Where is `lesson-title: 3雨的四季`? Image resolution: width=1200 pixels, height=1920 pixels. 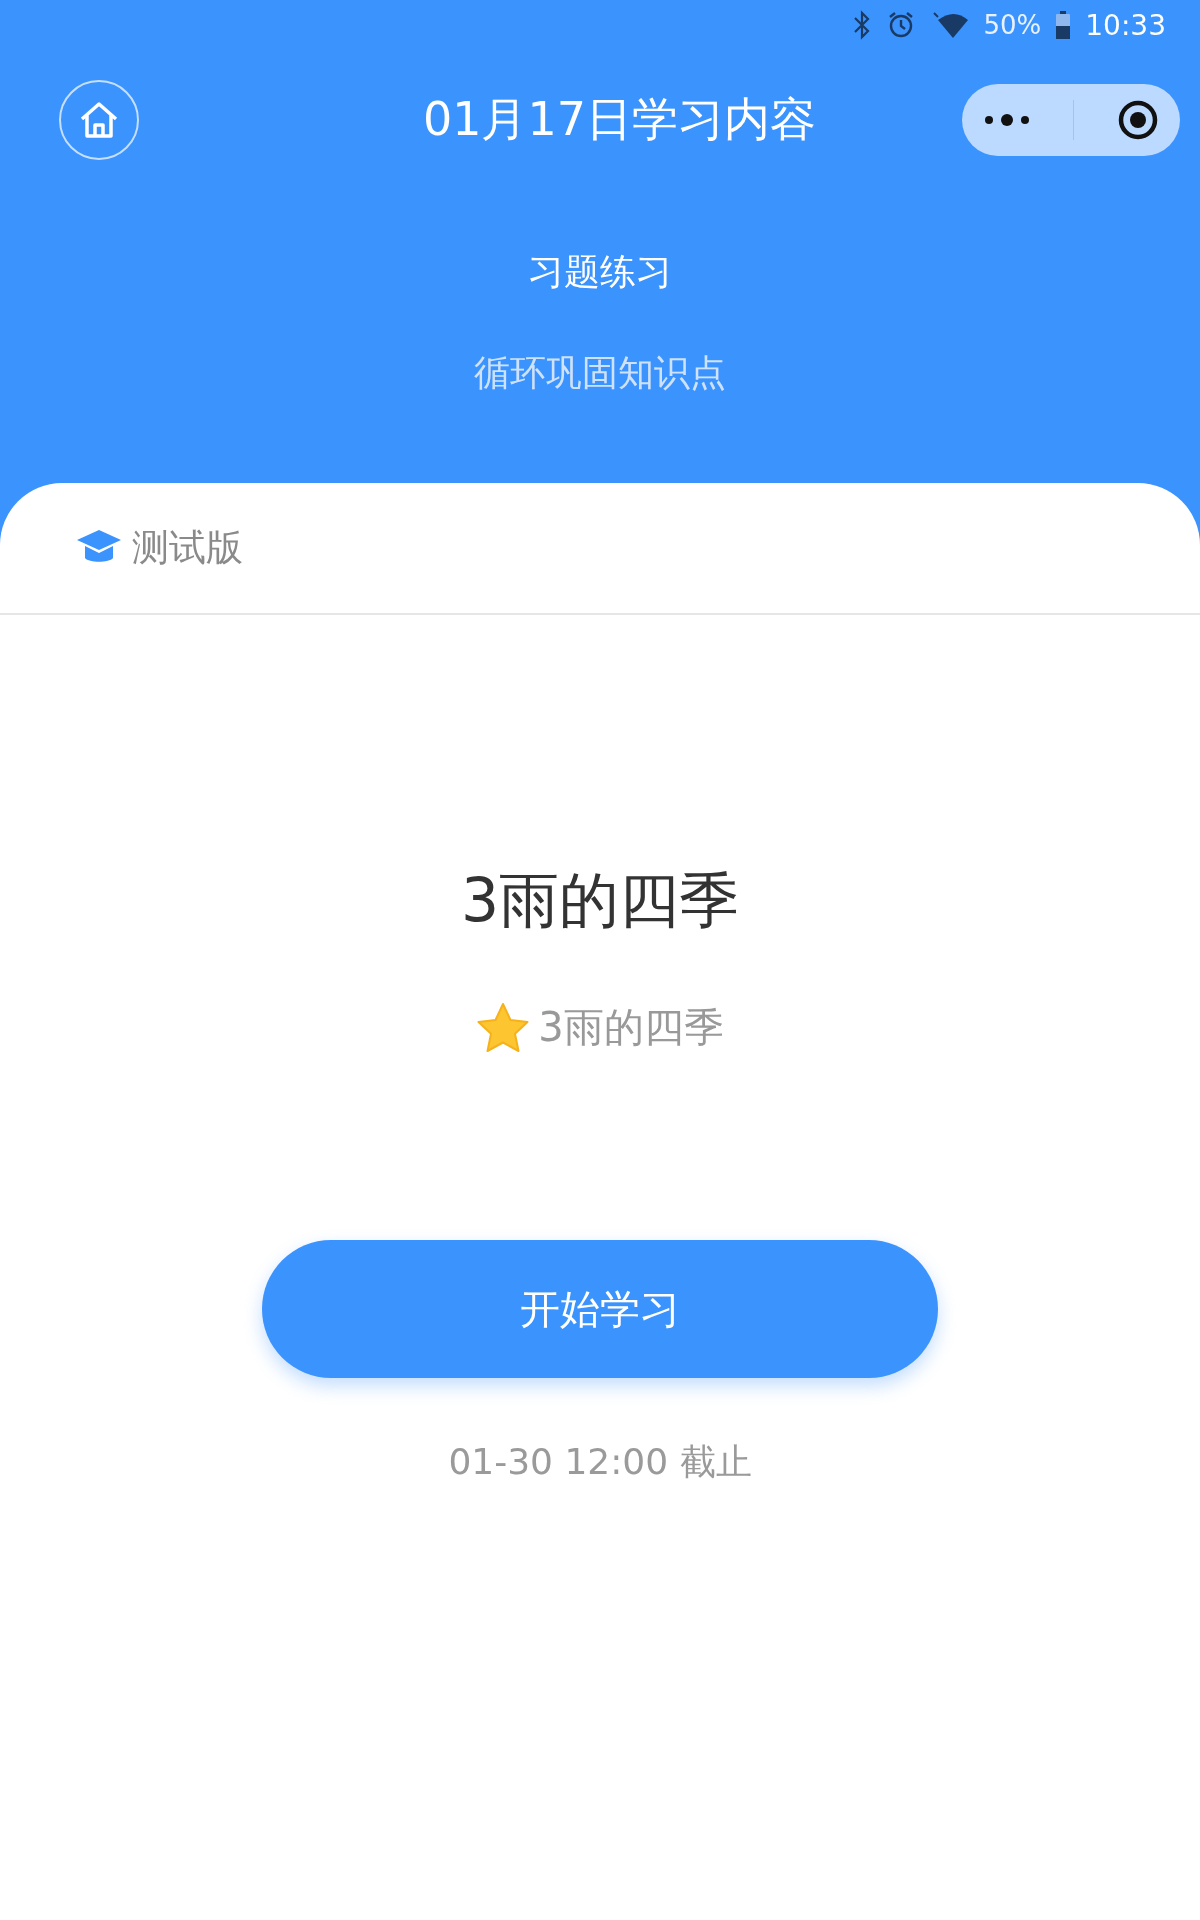 lesson-title: 3雨的四季 is located at coordinates (600, 900).